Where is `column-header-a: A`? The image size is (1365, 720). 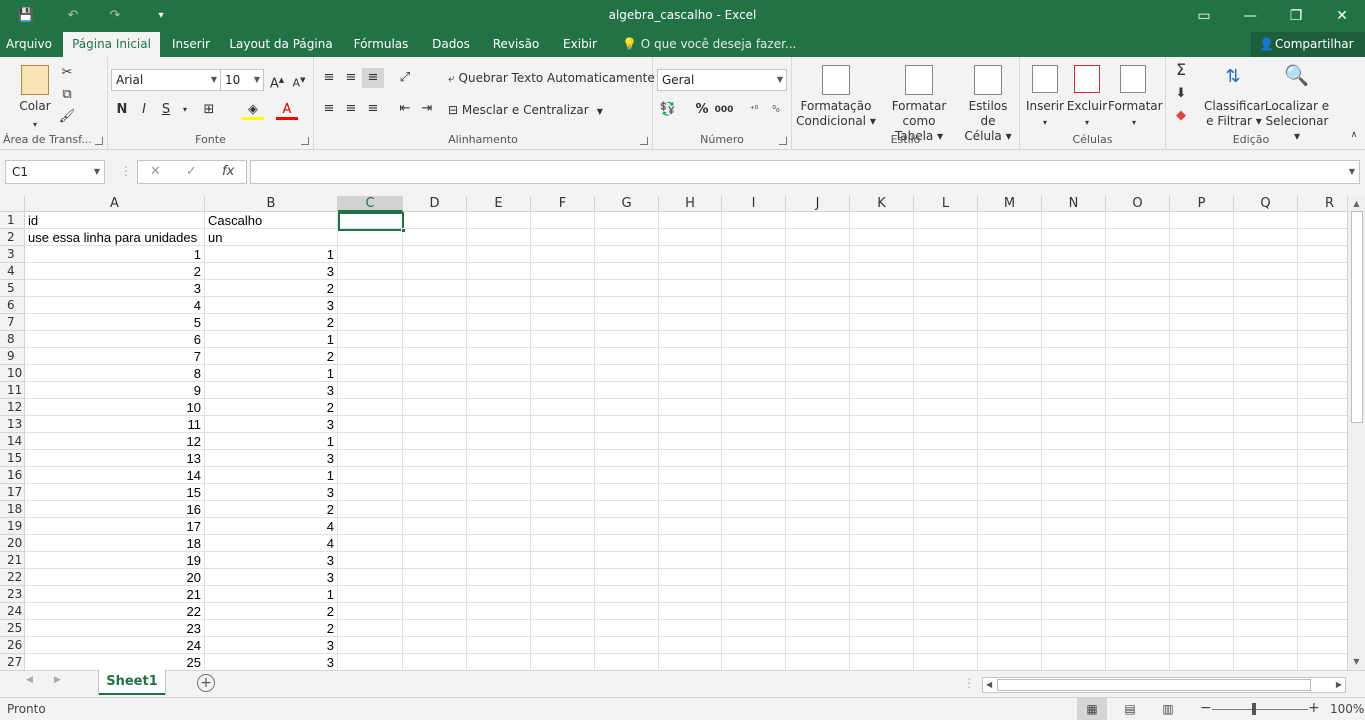 column-header-a: A is located at coordinates (115, 204).